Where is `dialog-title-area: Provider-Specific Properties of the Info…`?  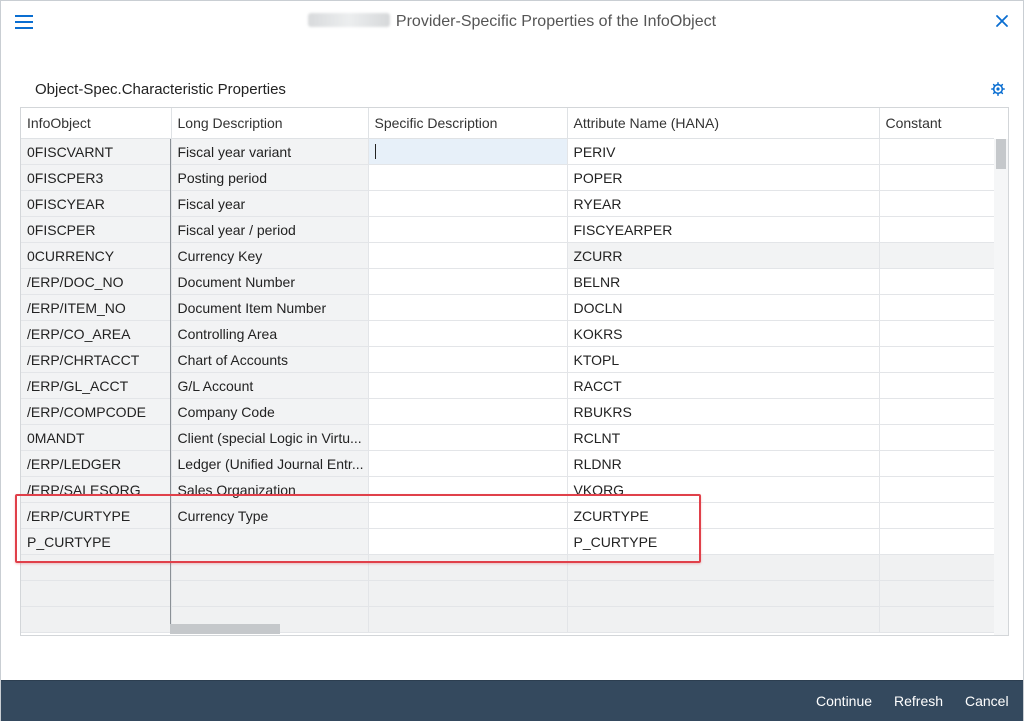 dialog-title-area: Provider-Specific Properties of the Info… is located at coordinates (512, 22).